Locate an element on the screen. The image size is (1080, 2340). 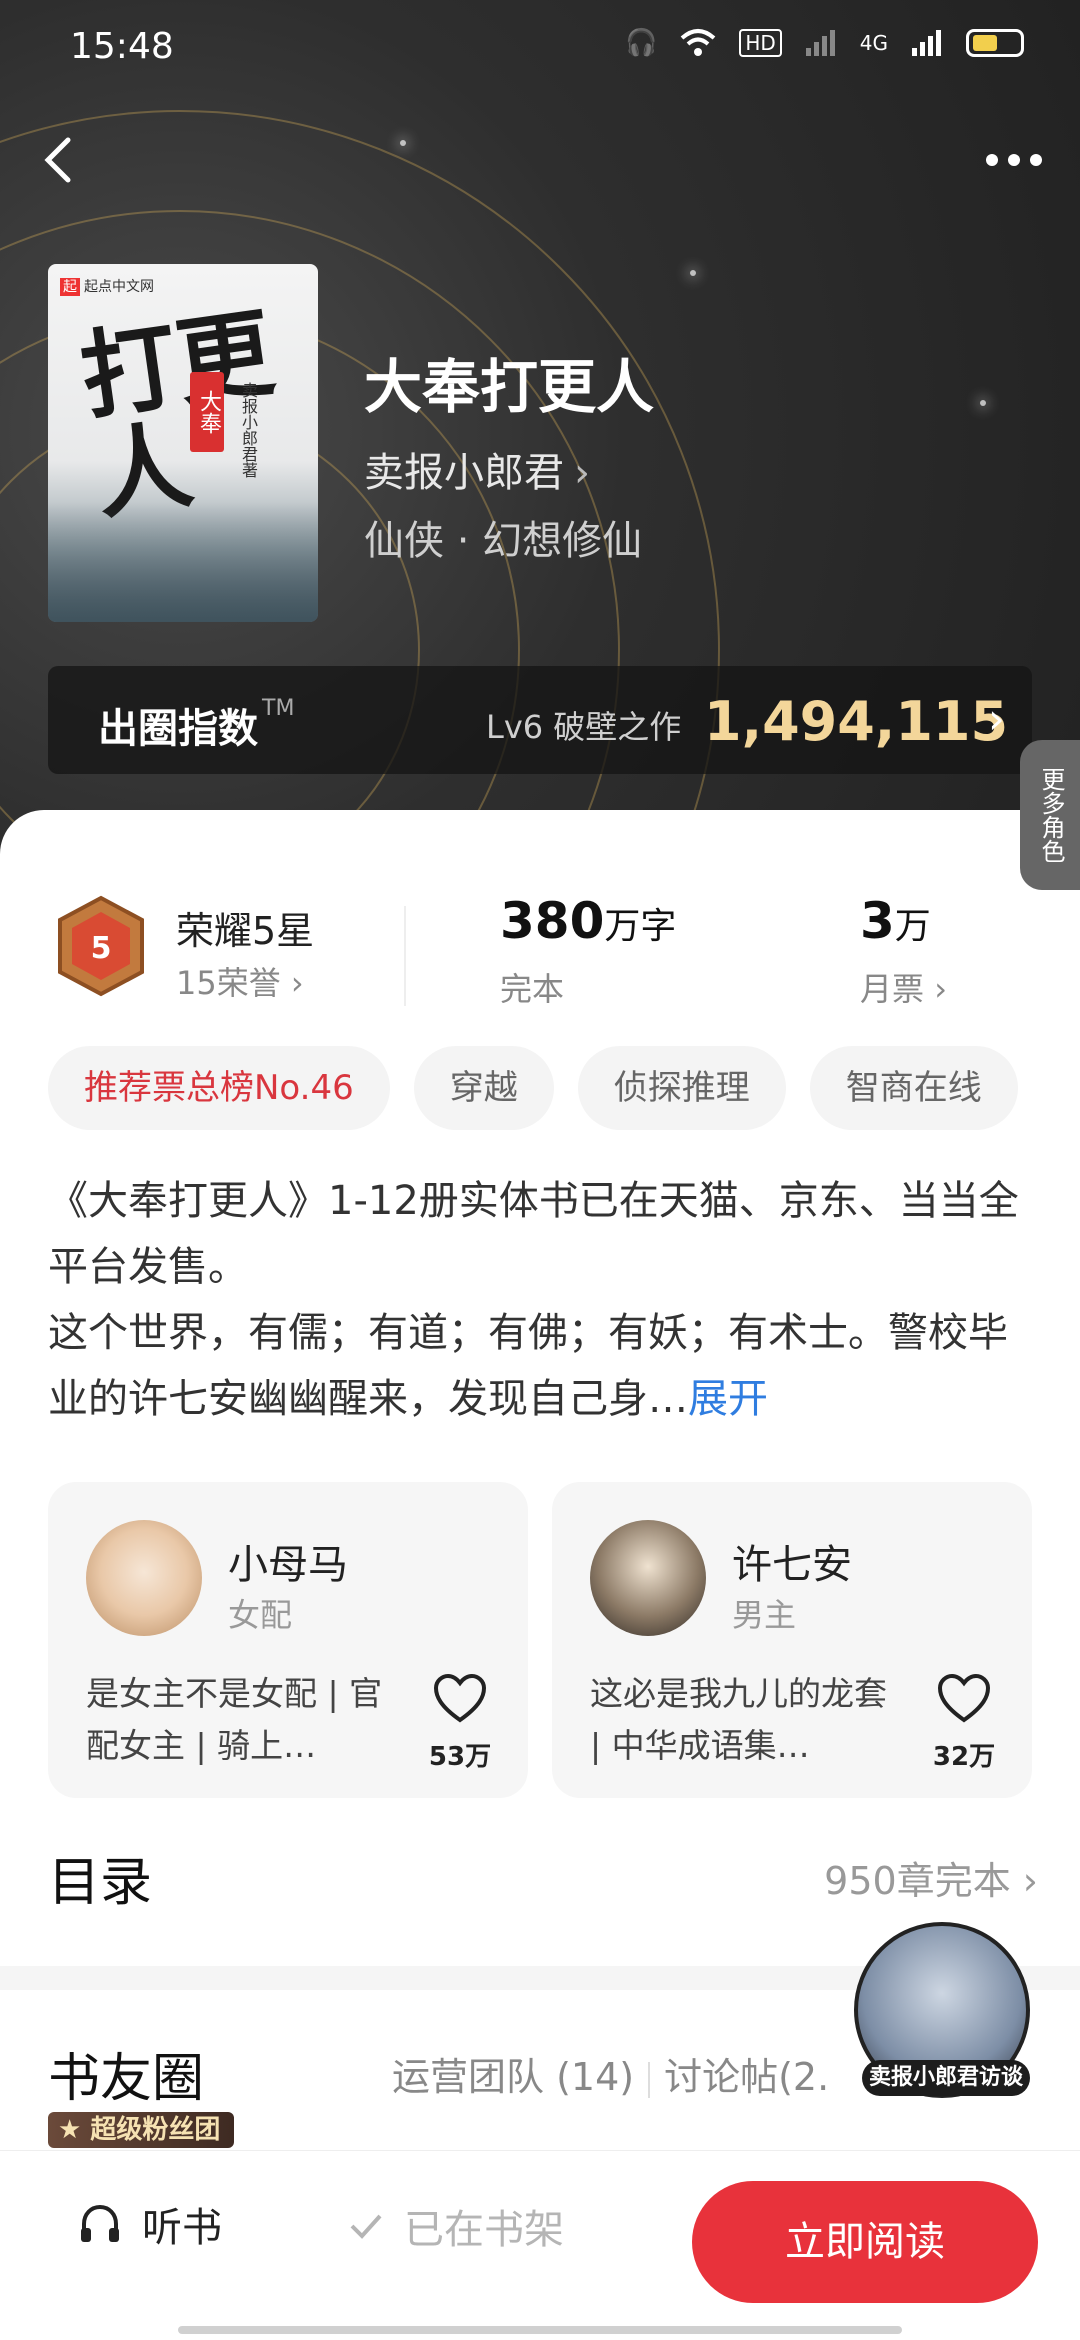
book-title: 大奉打更人 is located at coordinates (509, 387).